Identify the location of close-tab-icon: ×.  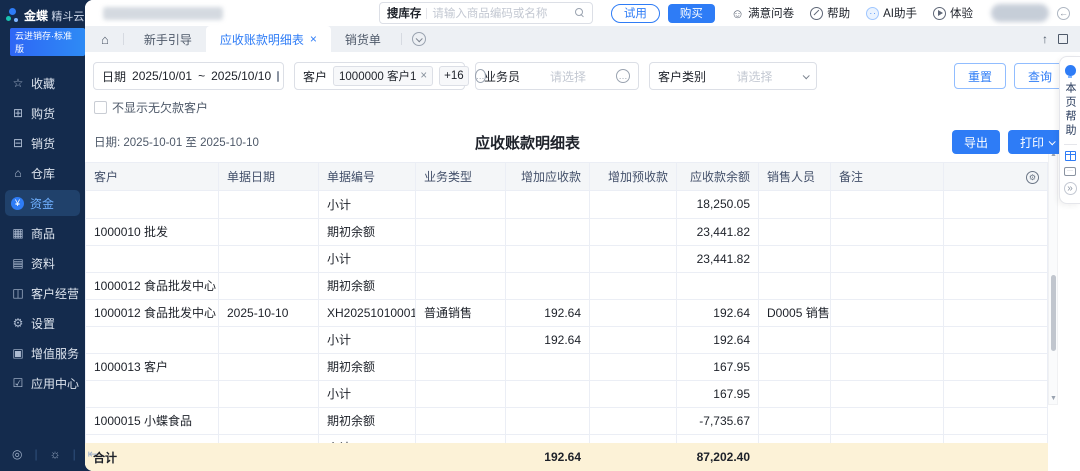
(313, 39).